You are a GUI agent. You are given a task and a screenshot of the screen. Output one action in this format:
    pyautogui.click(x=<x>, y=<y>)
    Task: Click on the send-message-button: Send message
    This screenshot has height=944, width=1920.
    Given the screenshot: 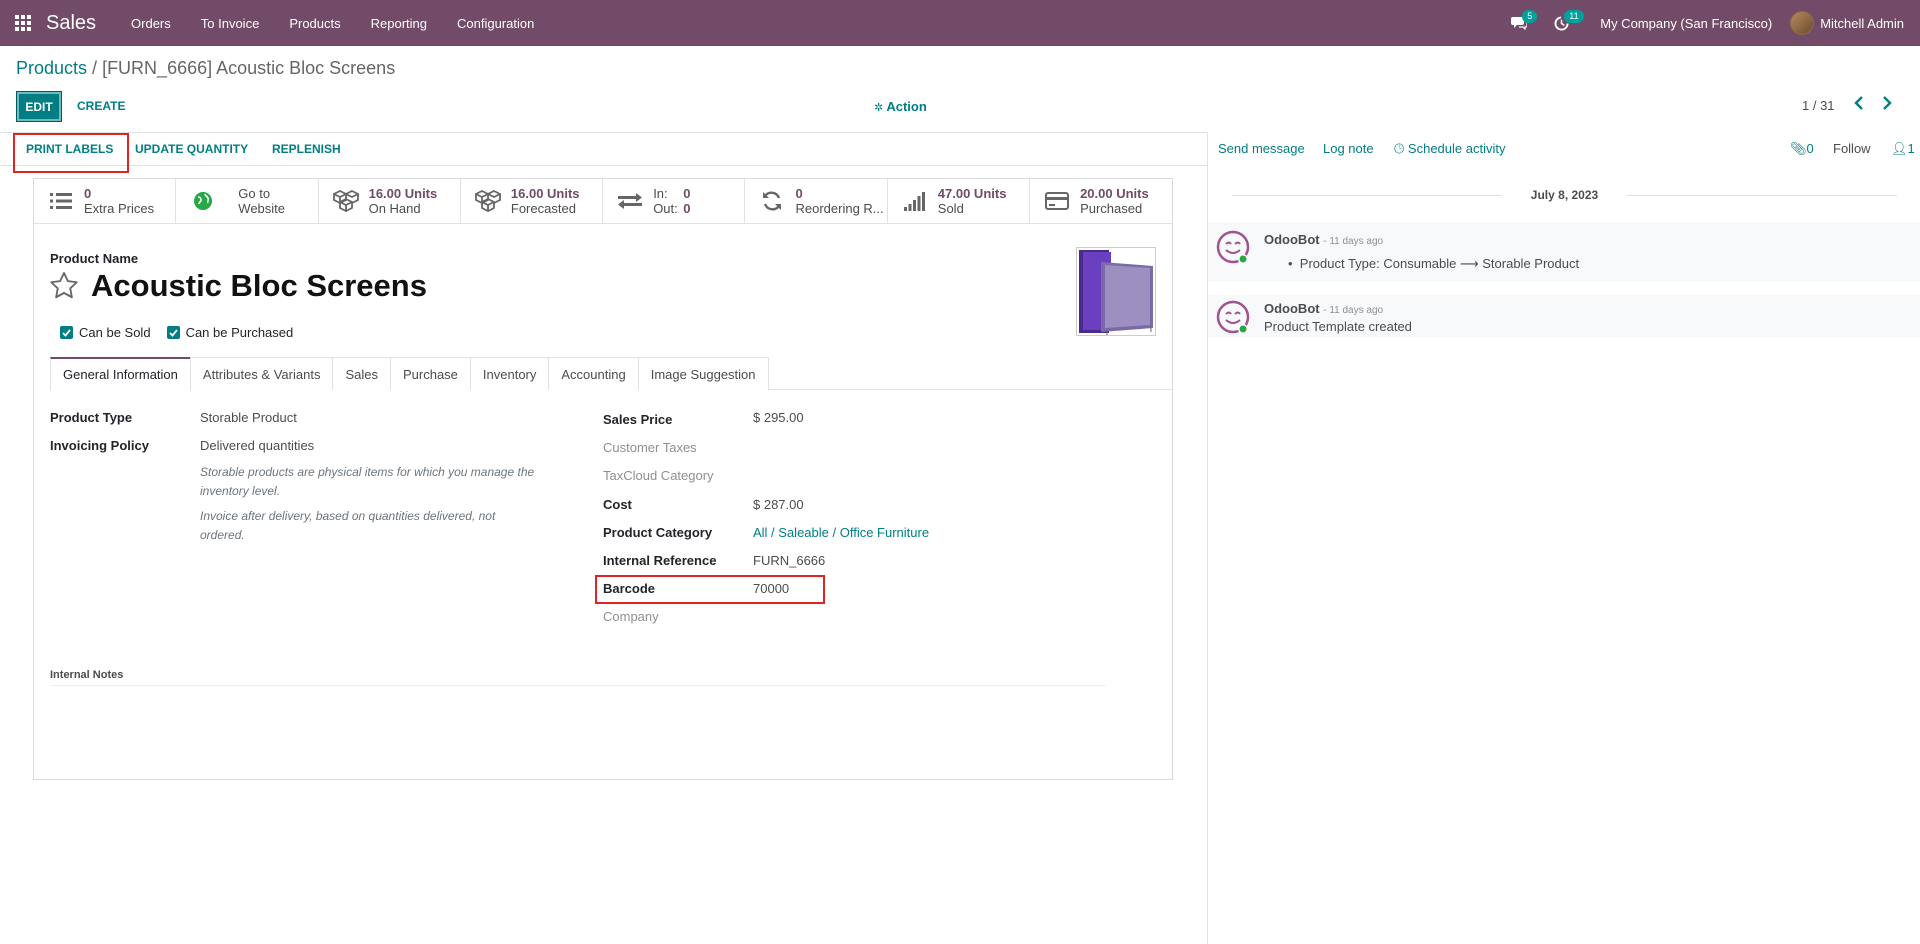 What is the action you would take?
    pyautogui.click(x=1261, y=148)
    